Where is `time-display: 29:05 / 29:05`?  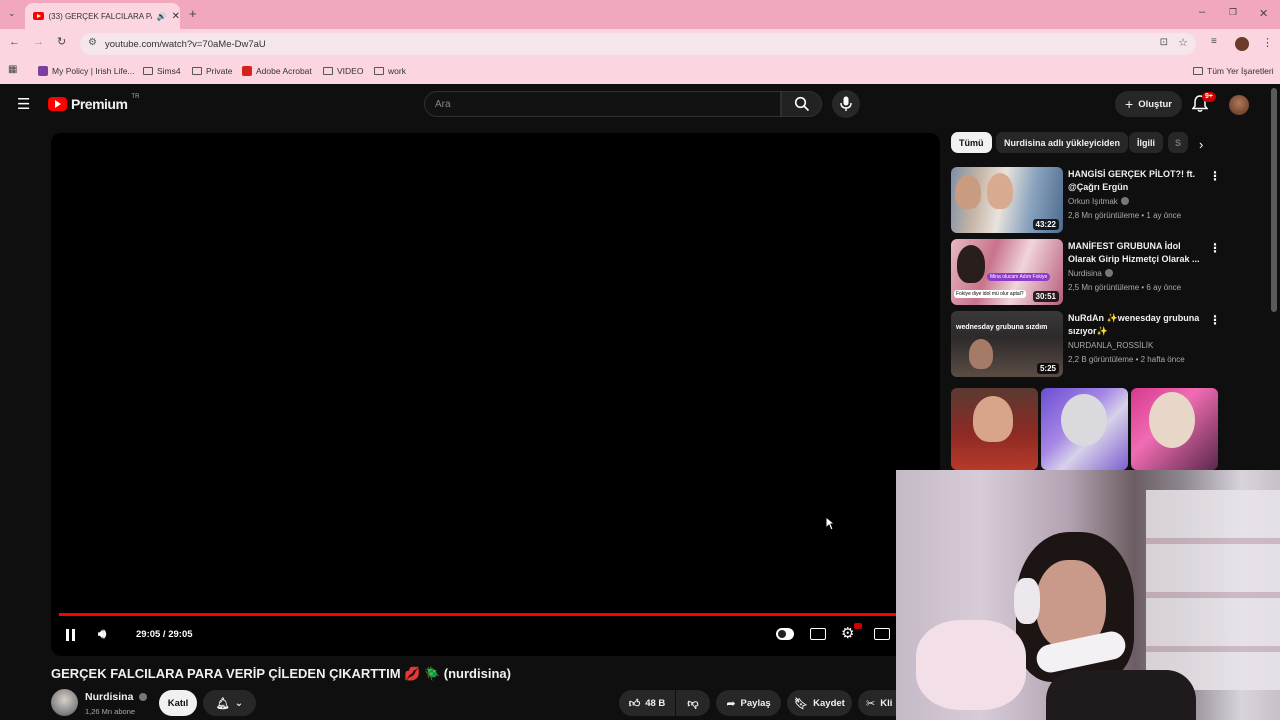
time-display: 29:05 / 29:05 is located at coordinates (164, 634).